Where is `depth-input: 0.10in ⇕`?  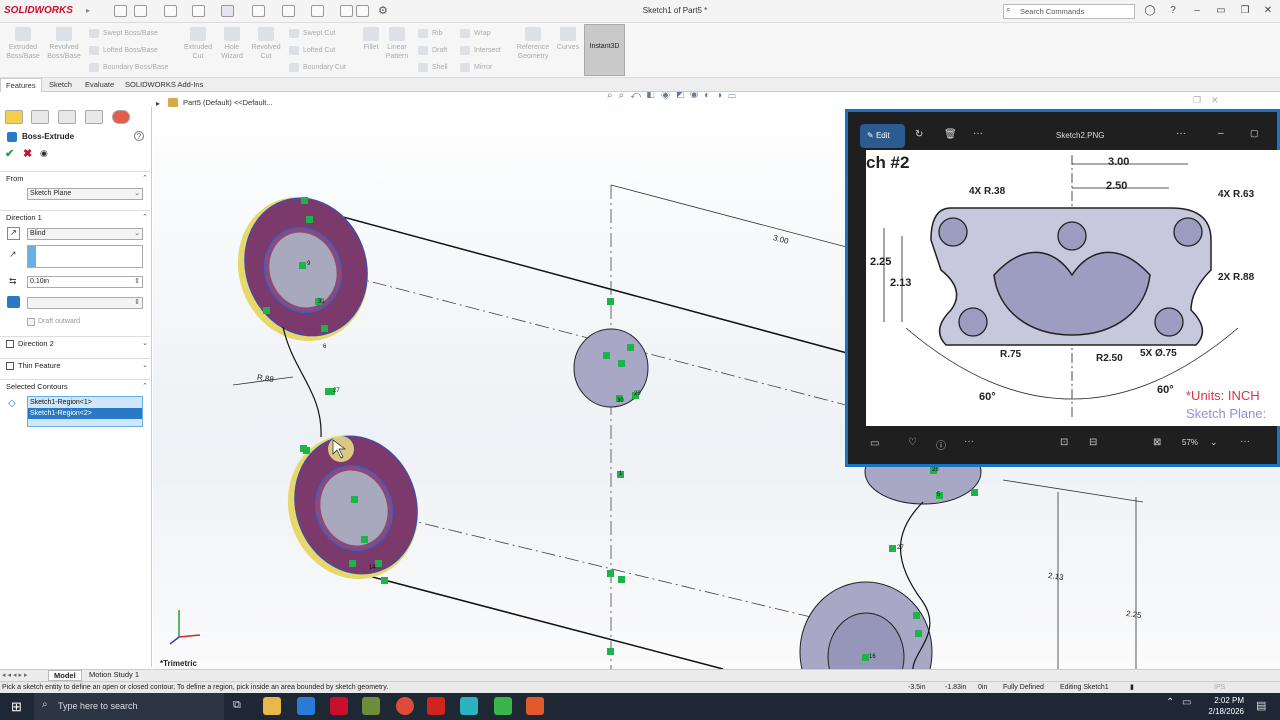
depth-input: 0.10in ⇕ is located at coordinates (85, 282).